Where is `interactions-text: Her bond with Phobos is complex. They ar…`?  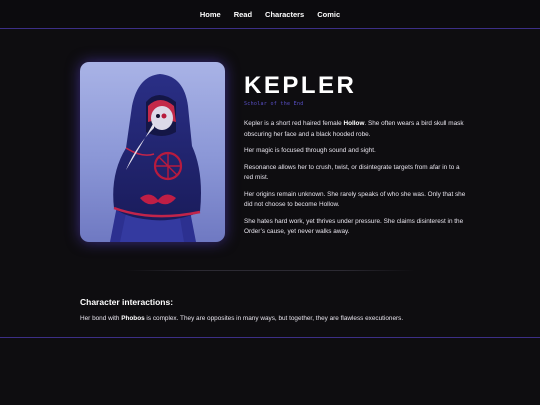 interactions-text: Her bond with Phobos is complex. They ar… is located at coordinates (241, 318).